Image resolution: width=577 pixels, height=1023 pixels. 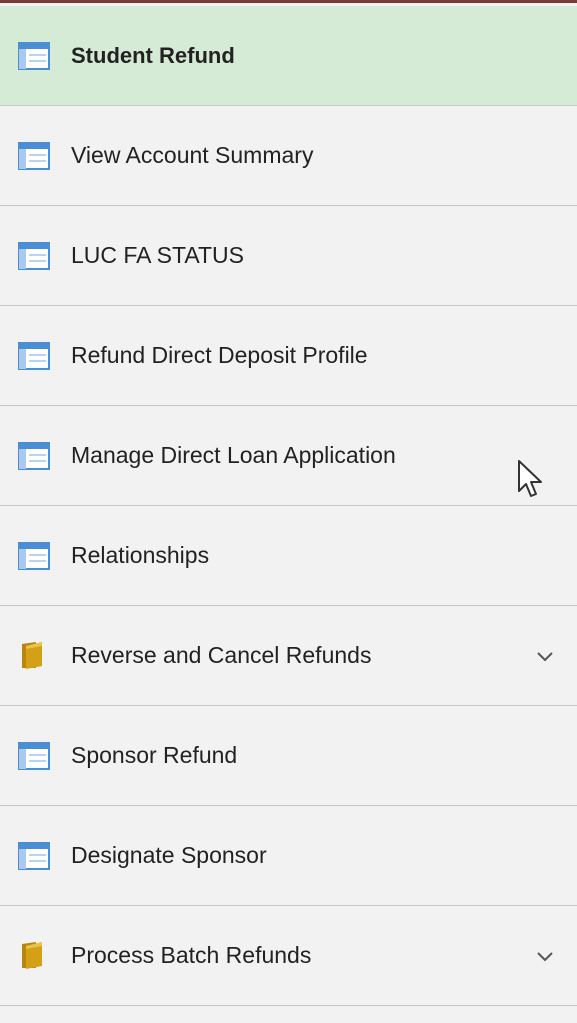 What do you see at coordinates (191, 955) in the screenshot?
I see `nav-item-label: Process Batch Refunds` at bounding box center [191, 955].